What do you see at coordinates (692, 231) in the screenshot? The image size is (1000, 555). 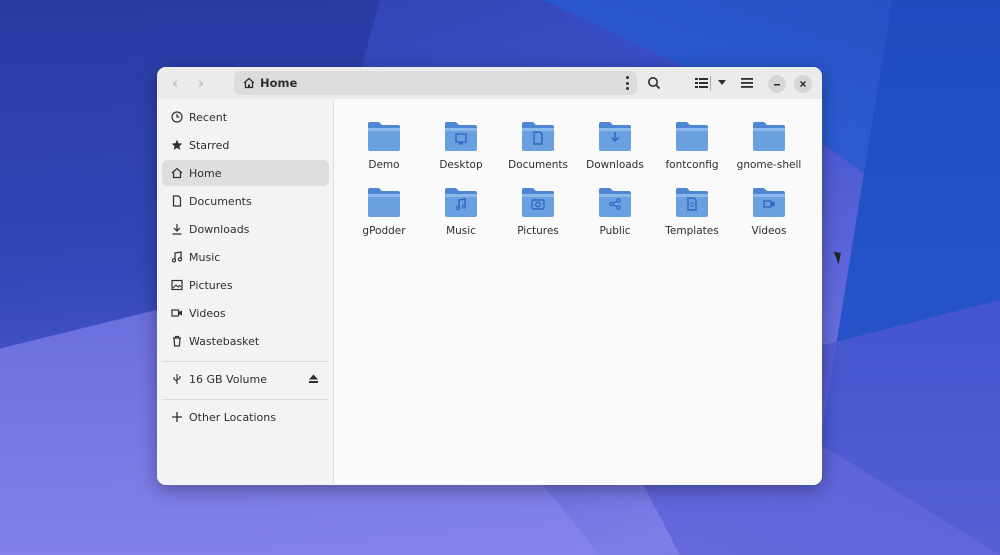 I see `file-name: Templates` at bounding box center [692, 231].